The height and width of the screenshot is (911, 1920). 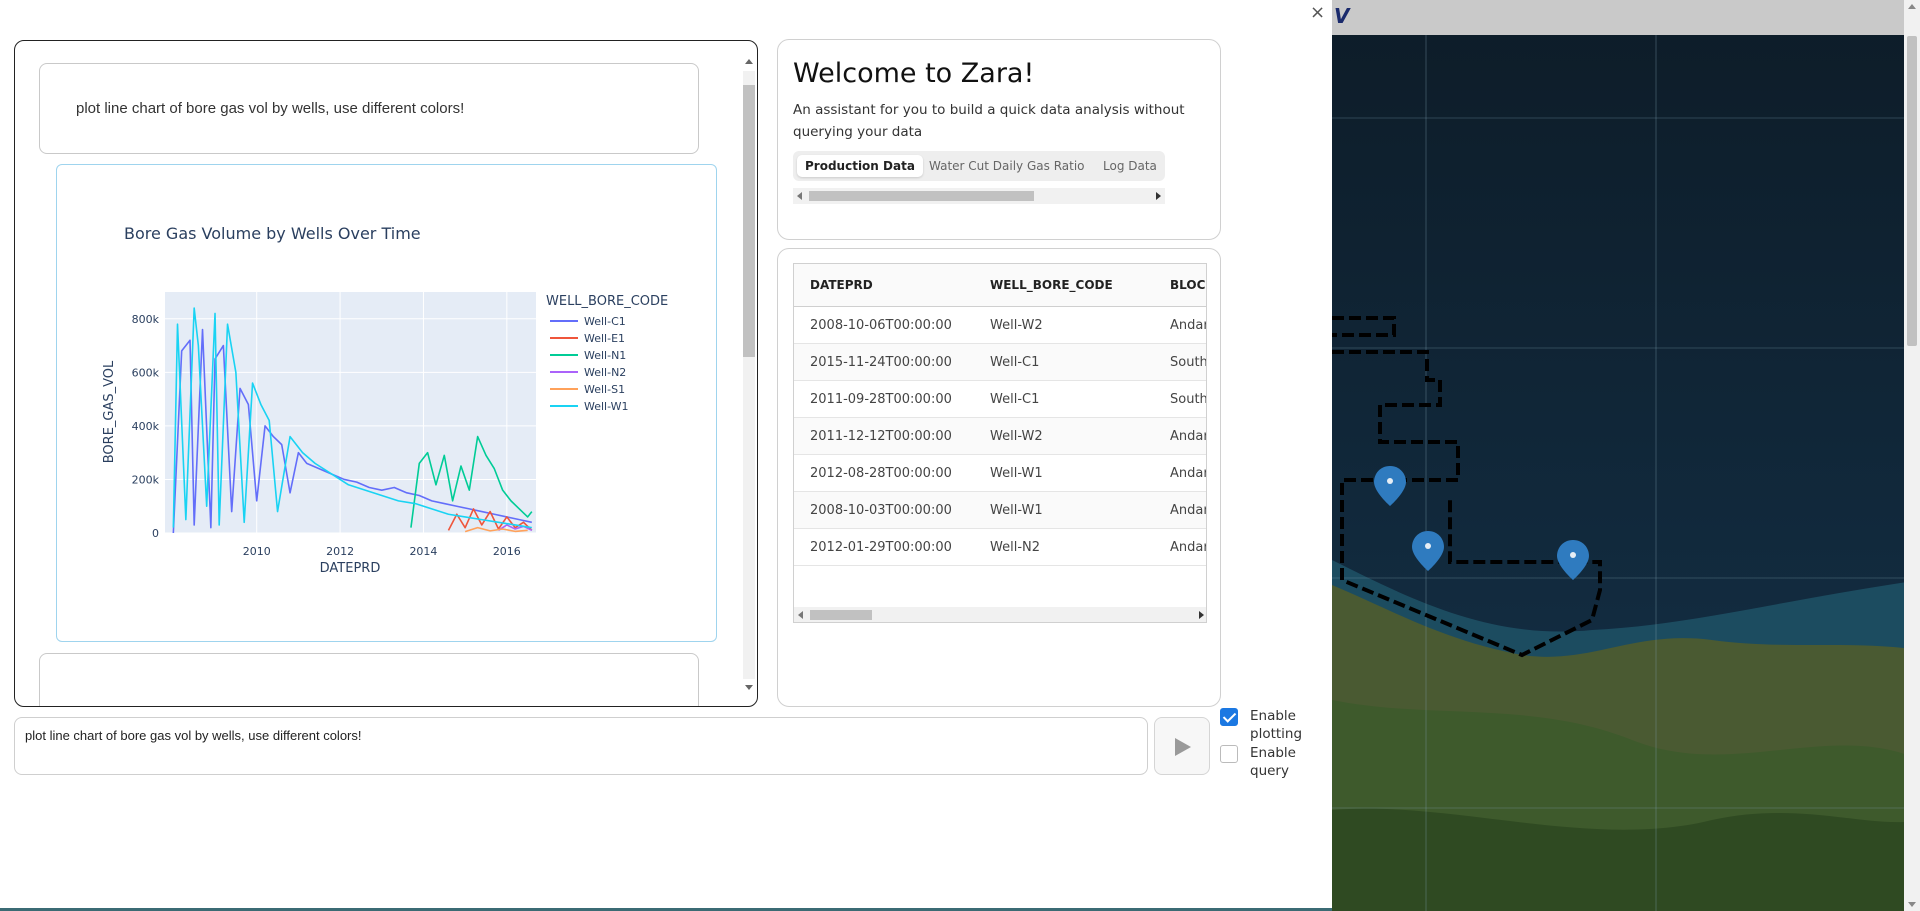 I want to click on table-scrollbar, so click(x=1000, y=614).